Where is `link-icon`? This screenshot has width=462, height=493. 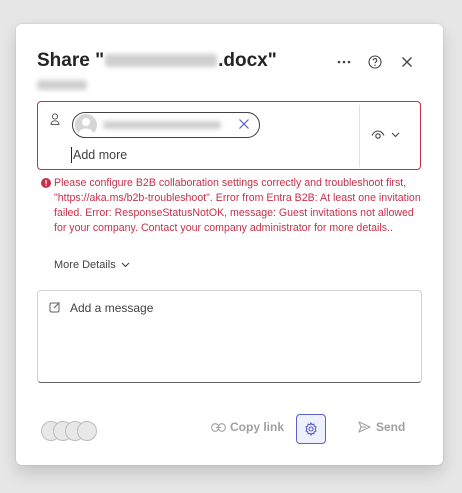 link-icon is located at coordinates (218, 427).